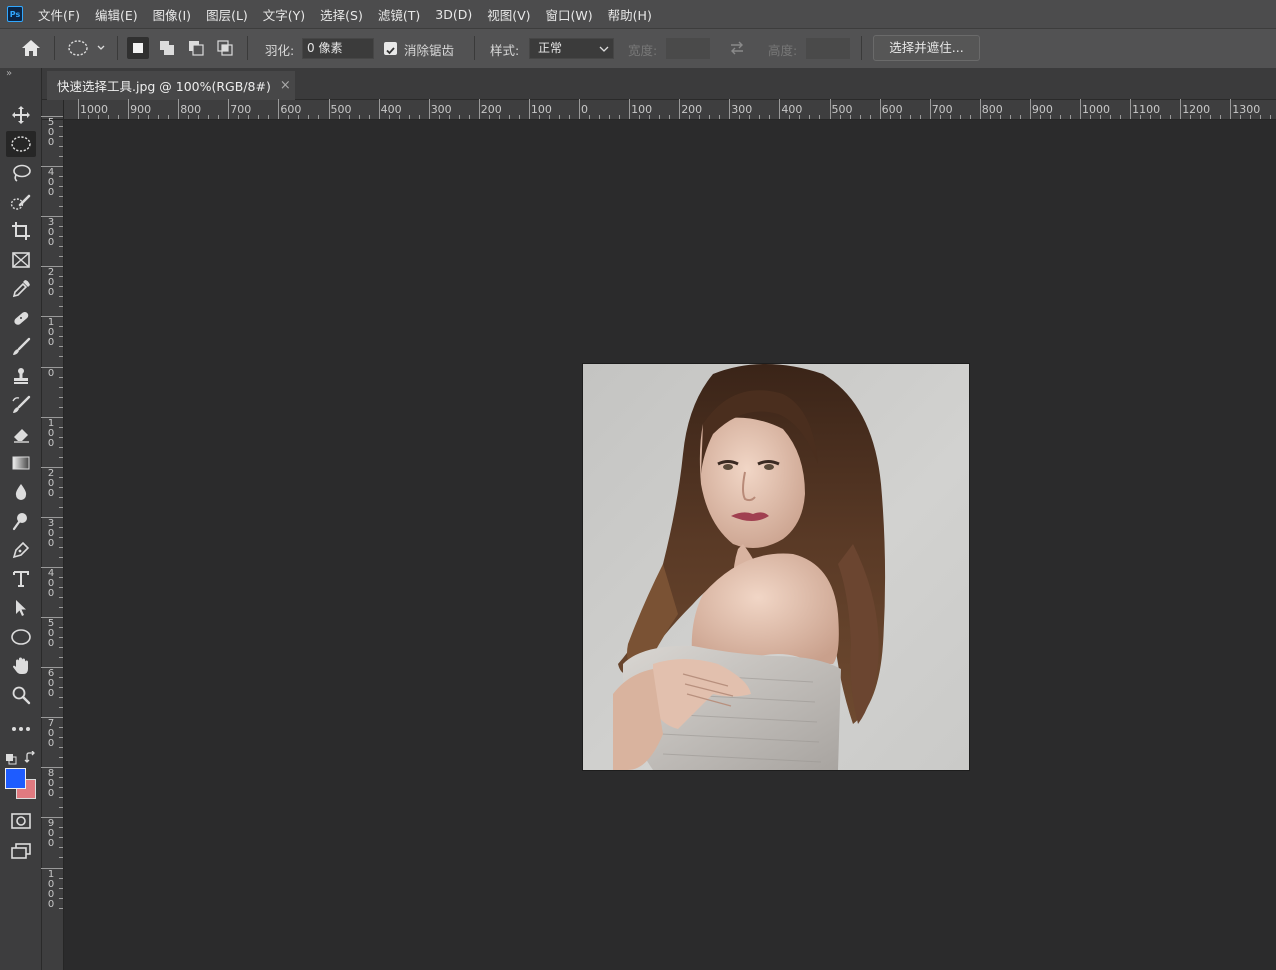 This screenshot has height=970, width=1276. Describe the element at coordinates (569, 14) in the screenshot. I see `menu-window: 窗口(W)` at that location.